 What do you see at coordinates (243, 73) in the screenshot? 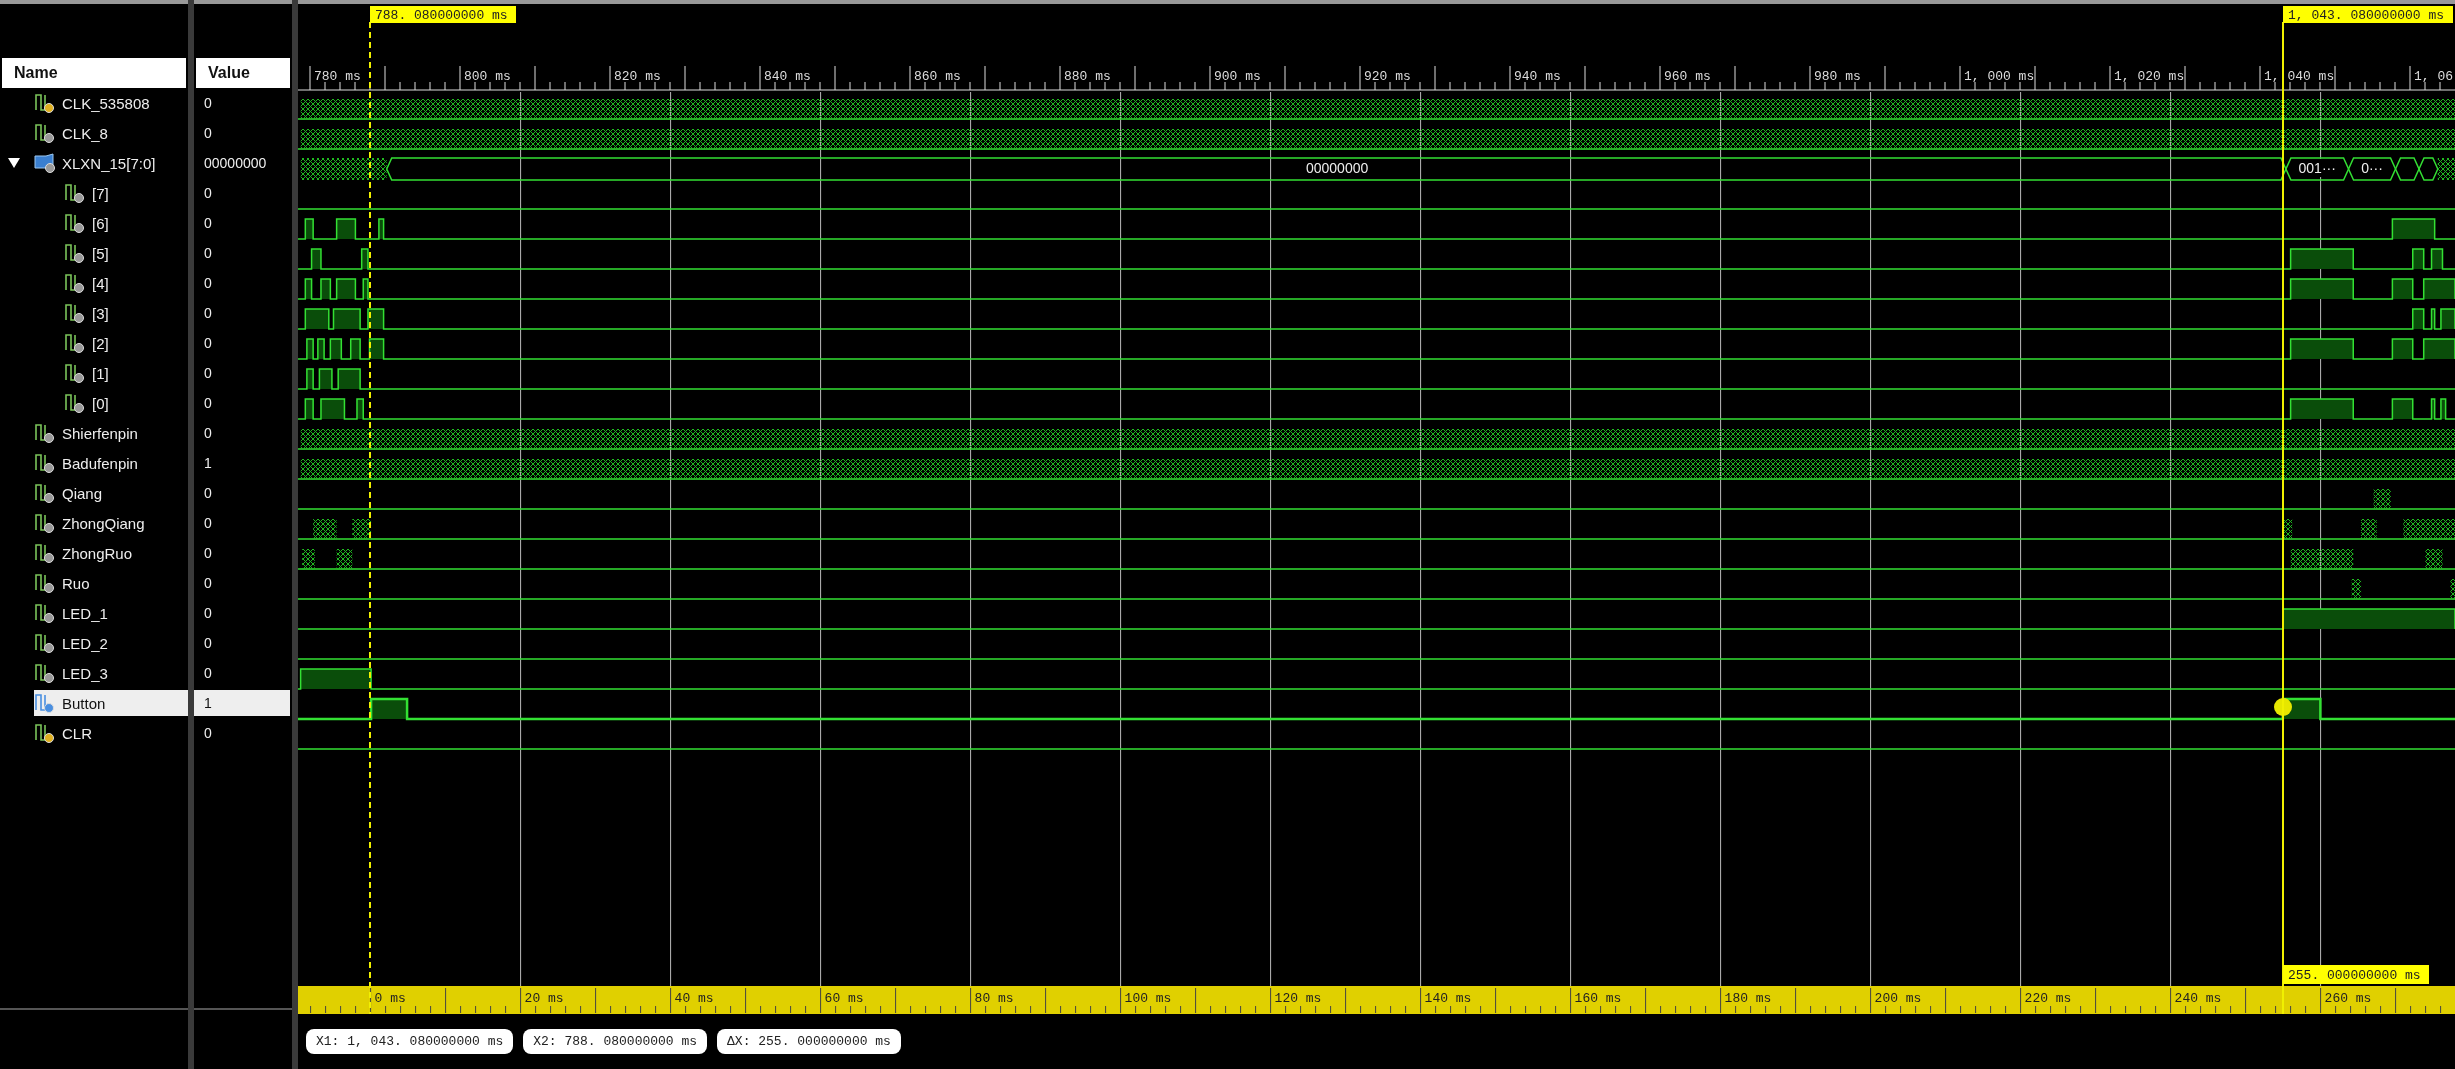
I see `column-header: Value` at bounding box center [243, 73].